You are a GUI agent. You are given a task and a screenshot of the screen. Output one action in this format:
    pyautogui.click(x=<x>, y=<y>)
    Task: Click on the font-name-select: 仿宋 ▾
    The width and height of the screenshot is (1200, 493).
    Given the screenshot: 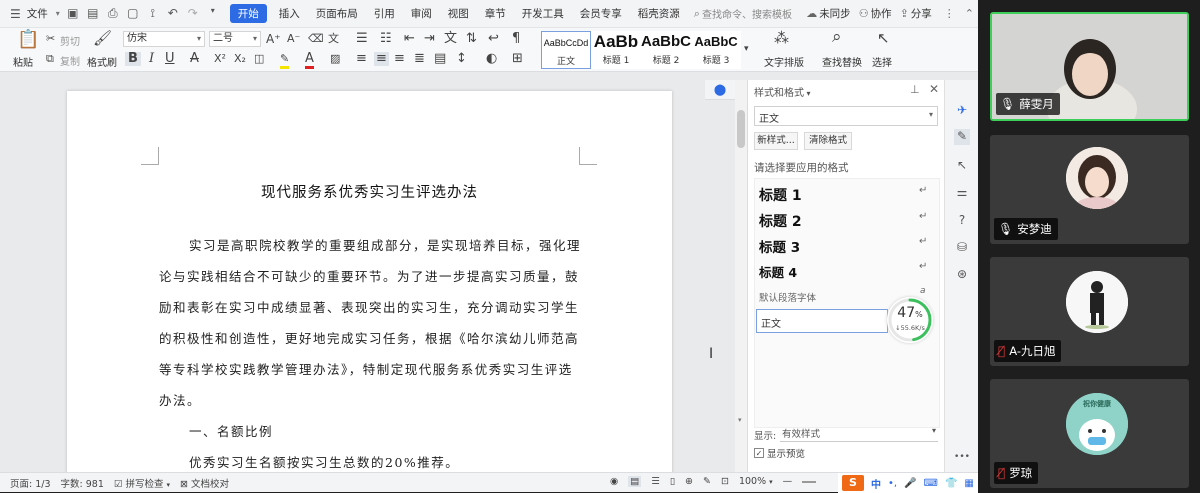 What is the action you would take?
    pyautogui.click(x=164, y=39)
    